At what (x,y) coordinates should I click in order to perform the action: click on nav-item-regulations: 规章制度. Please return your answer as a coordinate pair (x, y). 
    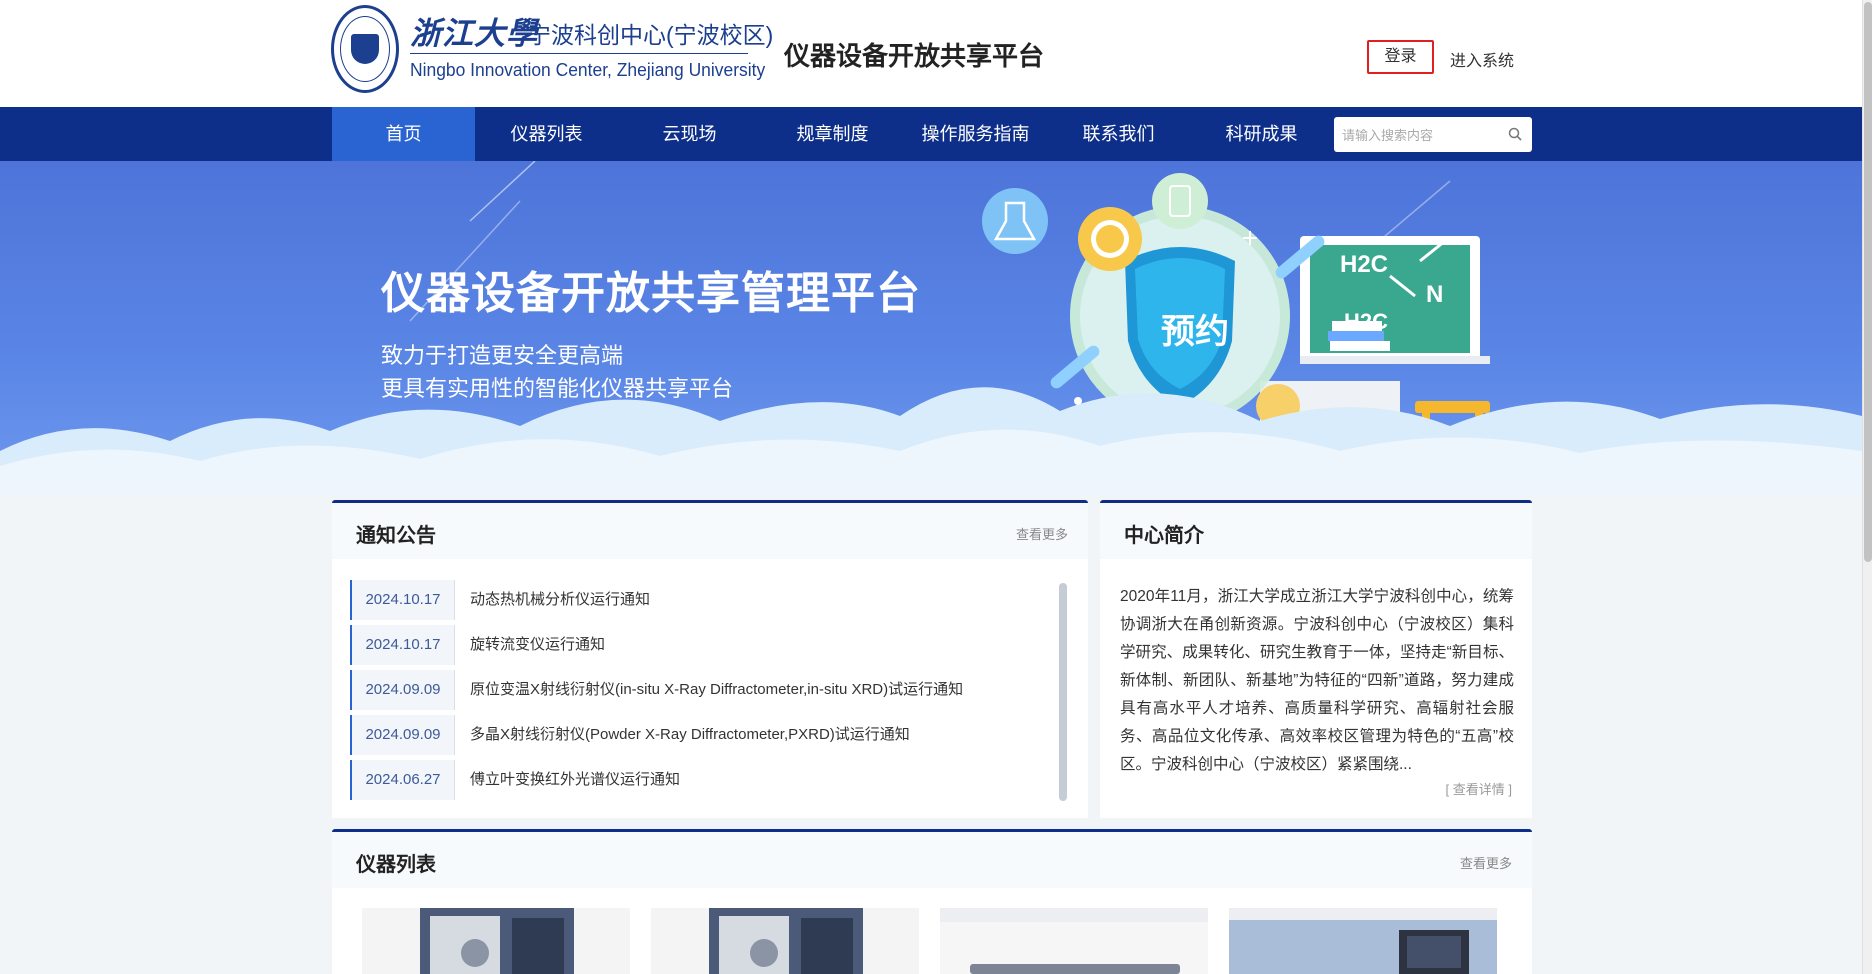
    Looking at the image, I should click on (832, 134).